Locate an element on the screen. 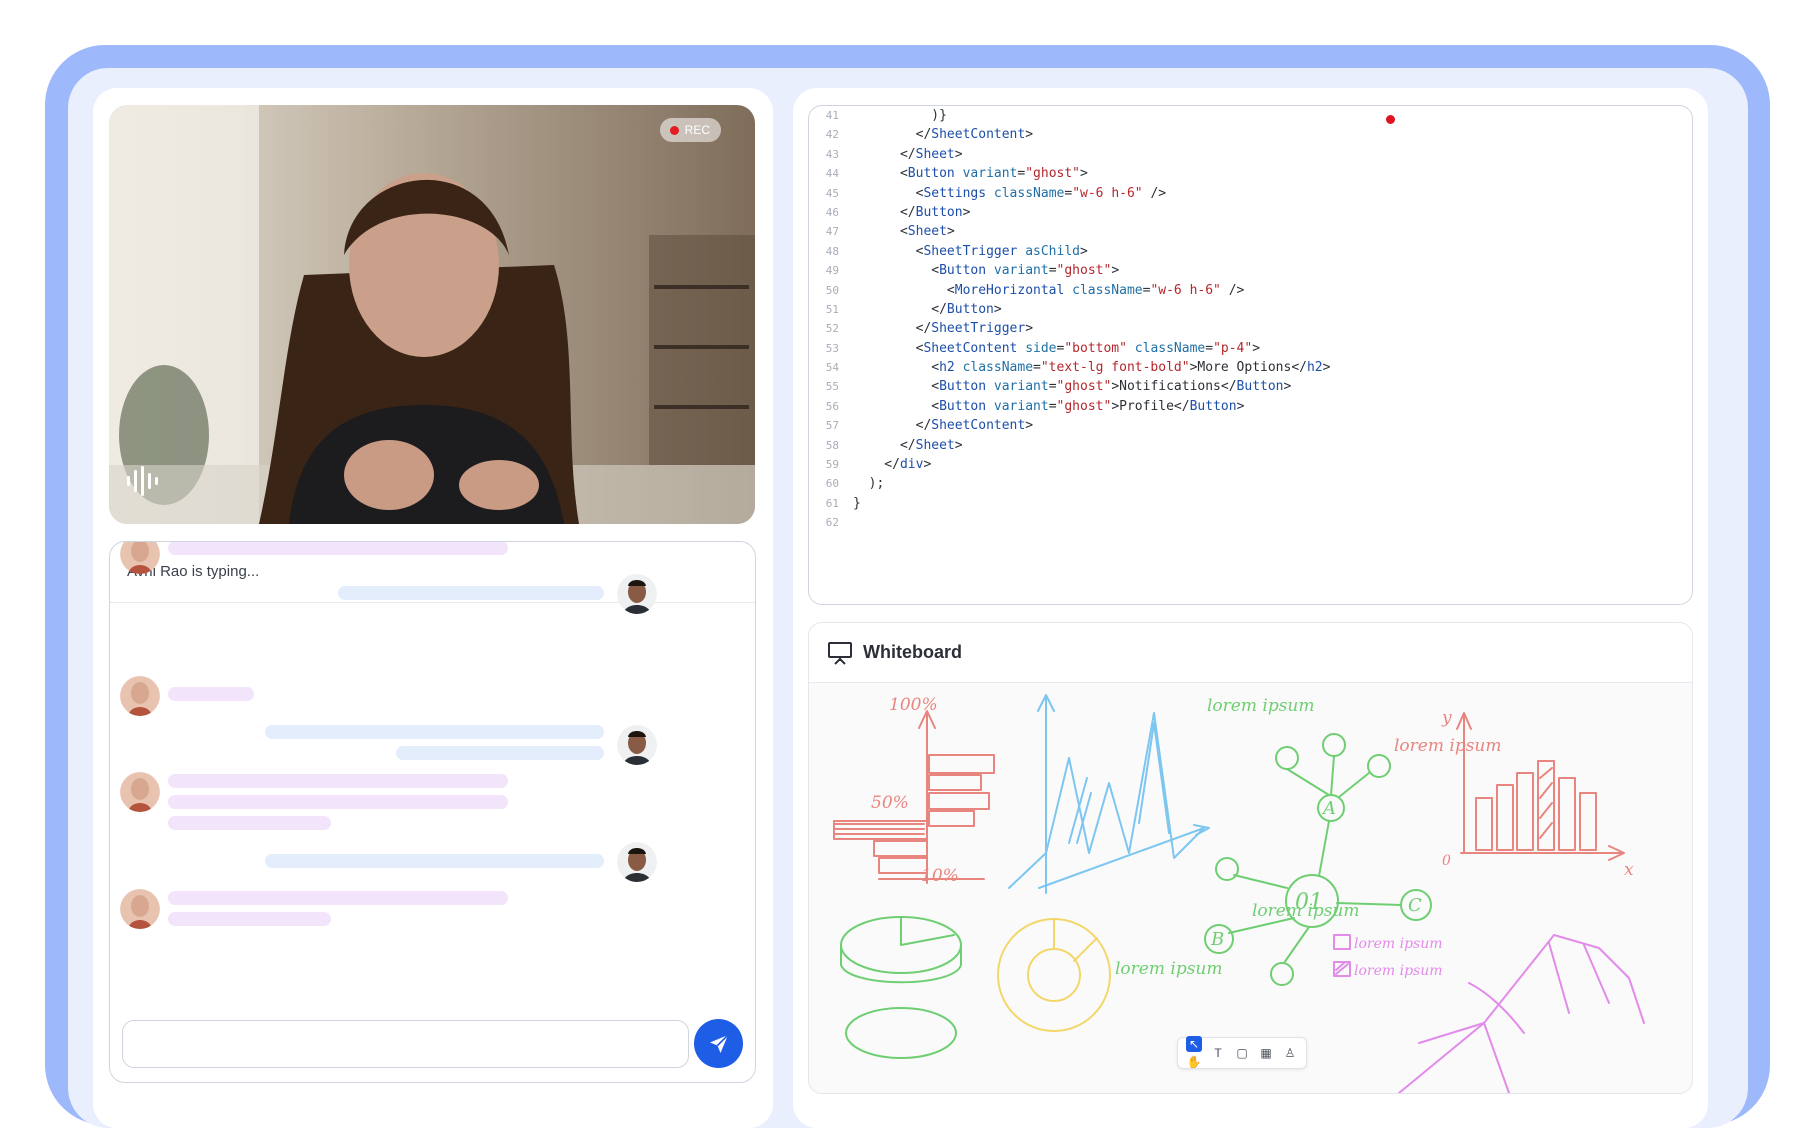  cursor-indicator-dot is located at coordinates (1390, 119).